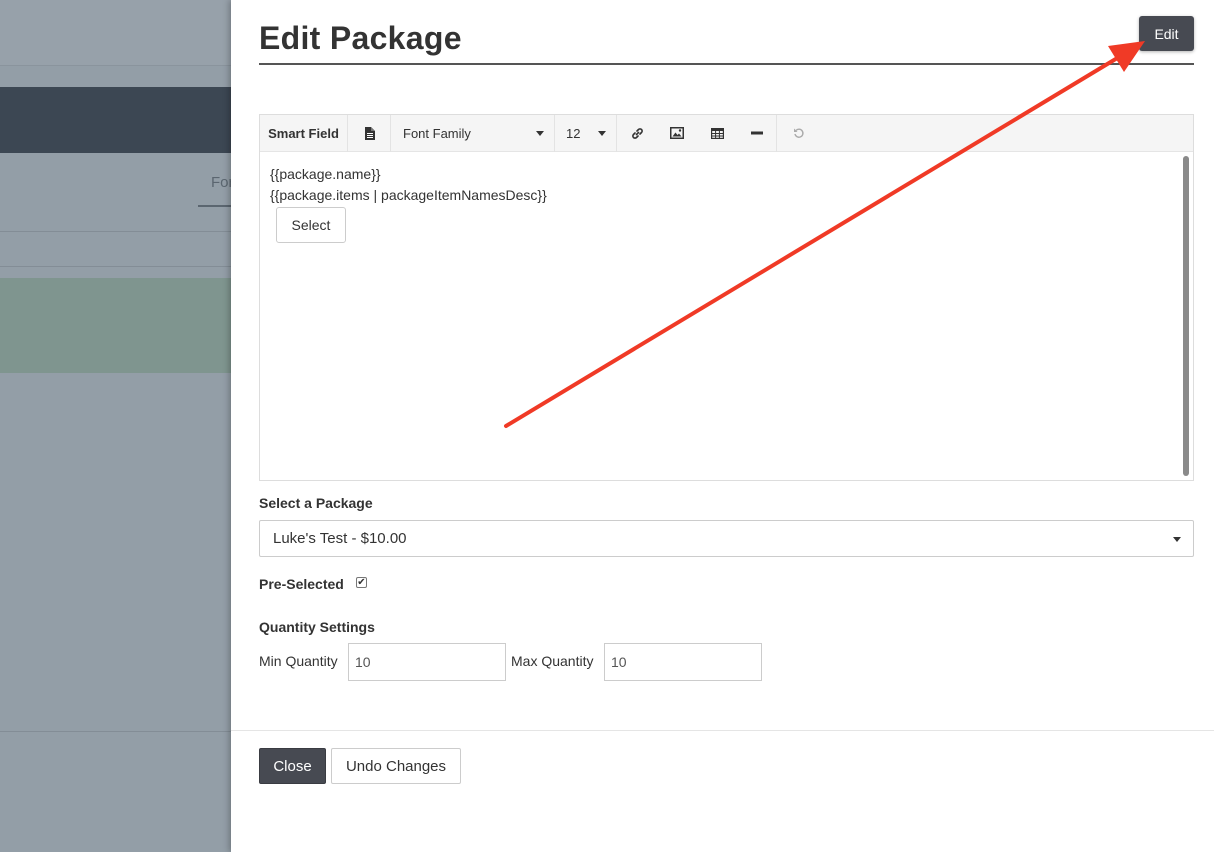  Describe the element at coordinates (1186, 316) in the screenshot. I see `editor-scrollbar` at that location.